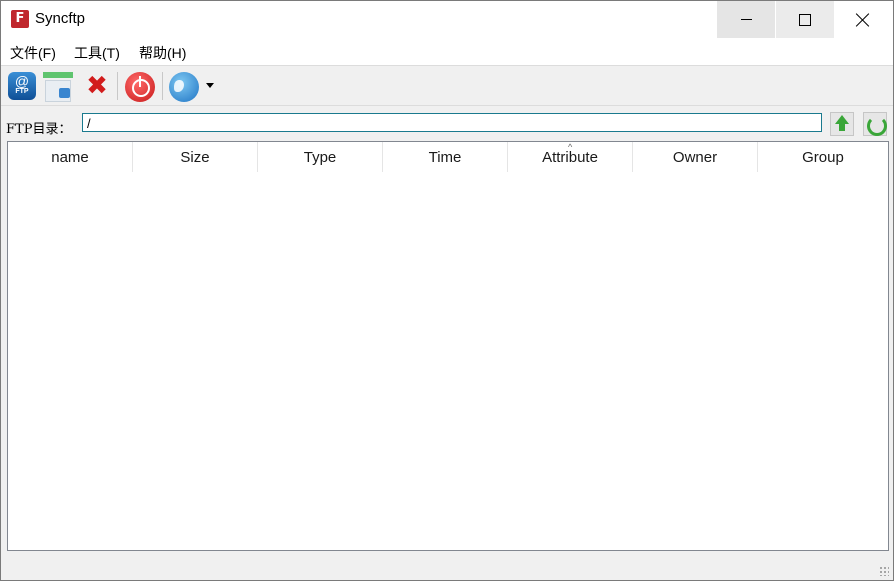 This screenshot has height=581, width=894. What do you see at coordinates (33, 53) in the screenshot?
I see `menu-file: 文件(F)` at bounding box center [33, 53].